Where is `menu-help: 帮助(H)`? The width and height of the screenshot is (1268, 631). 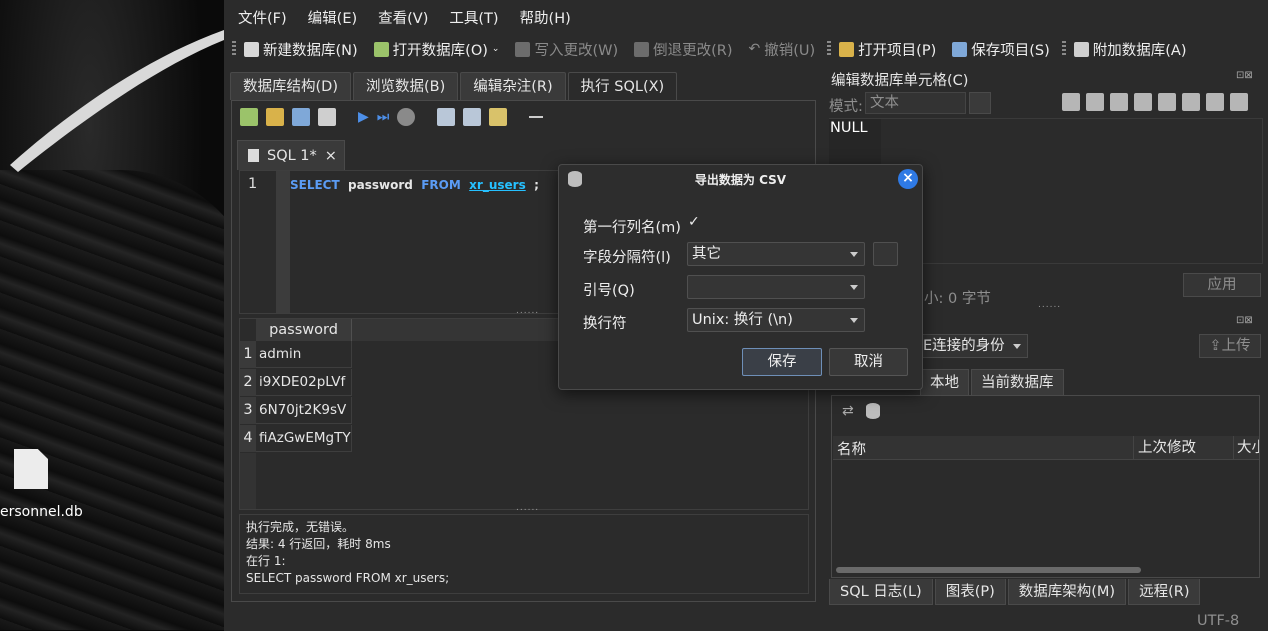
menu-help: 帮助(H) is located at coordinates (542, 19).